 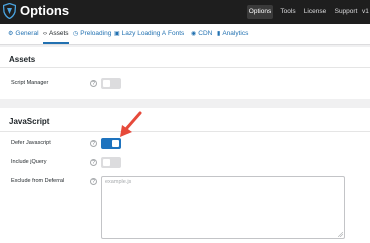 What do you see at coordinates (340, 234) in the screenshot?
I see `resize-handle-icon` at bounding box center [340, 234].